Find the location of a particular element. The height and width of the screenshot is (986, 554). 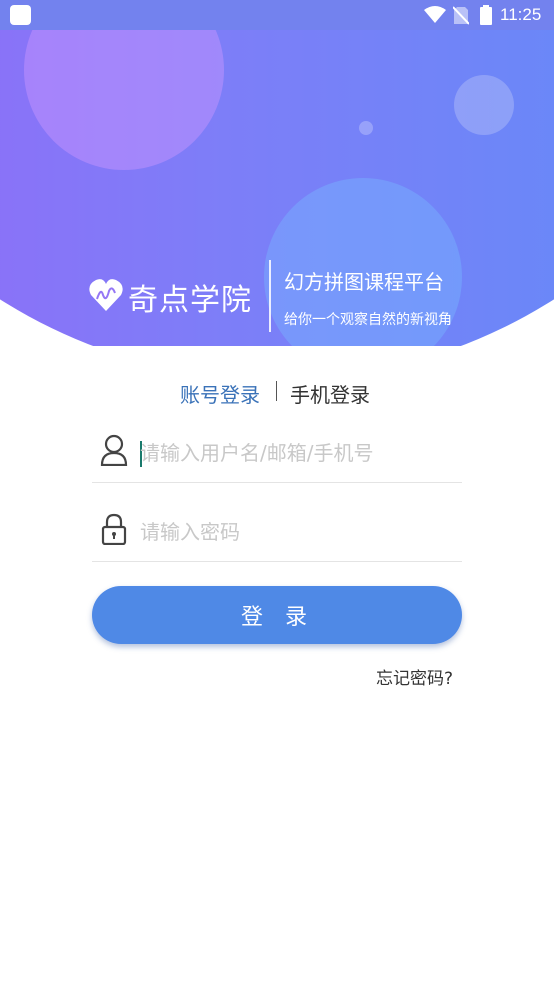

username-field is located at coordinates (277, 444).